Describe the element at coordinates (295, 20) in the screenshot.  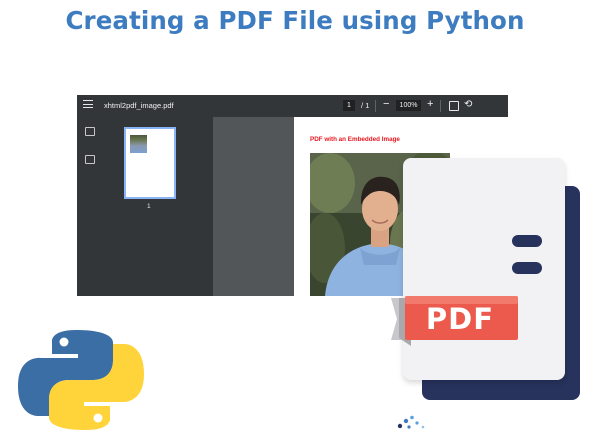
I see `page-title: Creating a PDF File using Python` at that location.